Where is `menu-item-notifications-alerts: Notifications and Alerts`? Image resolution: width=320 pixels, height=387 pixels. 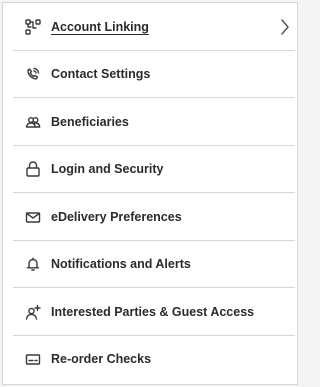
menu-item-notifications-alerts: Notifications and Alerts is located at coordinates (154, 265).